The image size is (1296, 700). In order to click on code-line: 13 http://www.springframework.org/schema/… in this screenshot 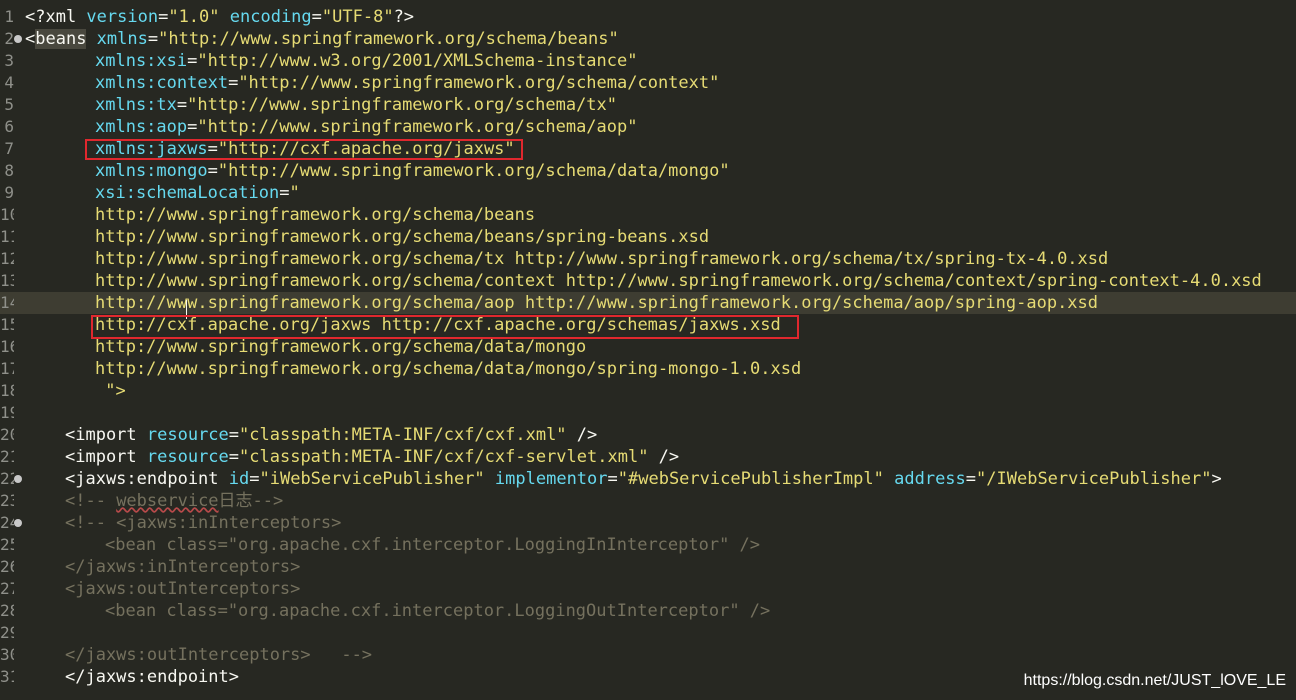, I will do `click(648, 281)`.